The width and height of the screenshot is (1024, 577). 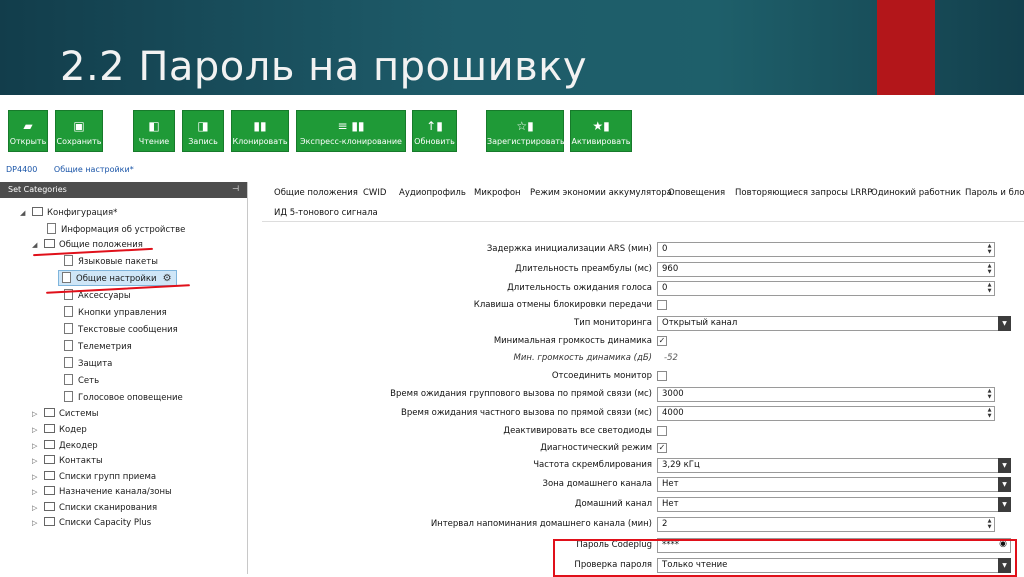 I want to click on read-button: ◧ Чтение, so click(x=154, y=131).